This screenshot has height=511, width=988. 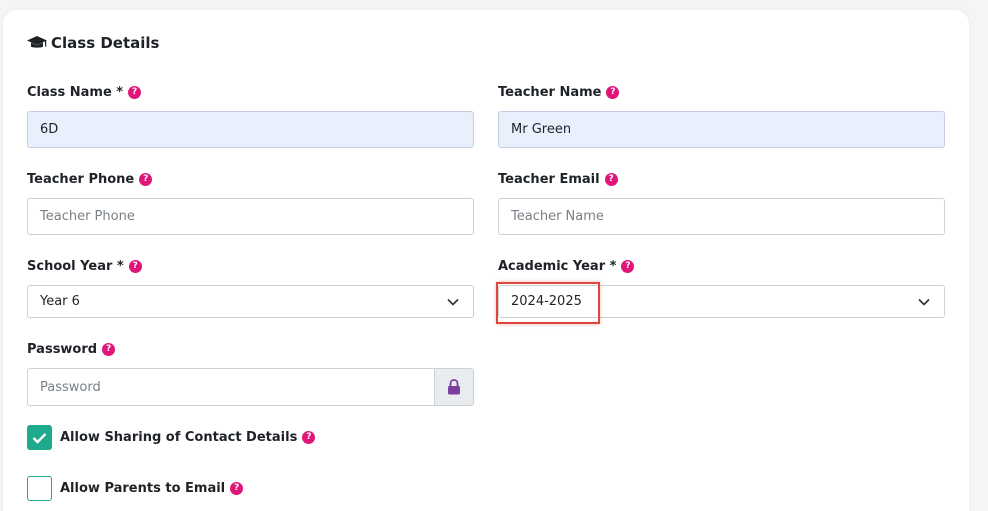 I want to click on teacher-phone-label: Teacher Phone ?, so click(x=90, y=179).